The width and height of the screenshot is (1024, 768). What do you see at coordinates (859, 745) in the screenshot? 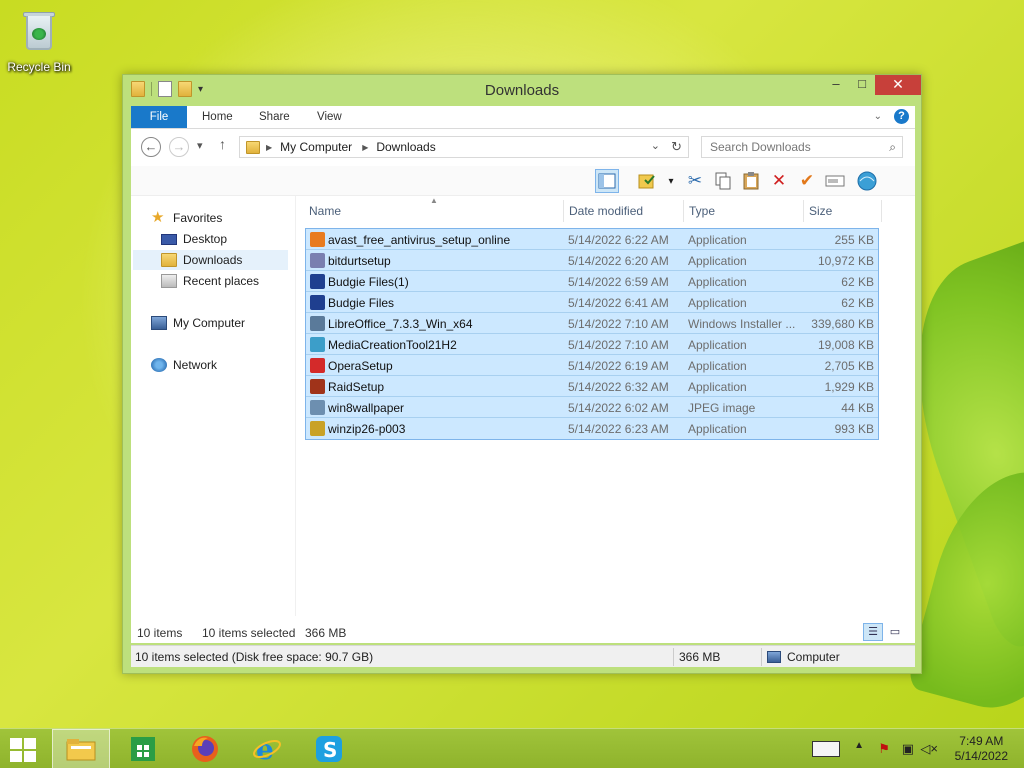
I see `show-hidden-icons-chevron-icon: ▲` at bounding box center [859, 745].